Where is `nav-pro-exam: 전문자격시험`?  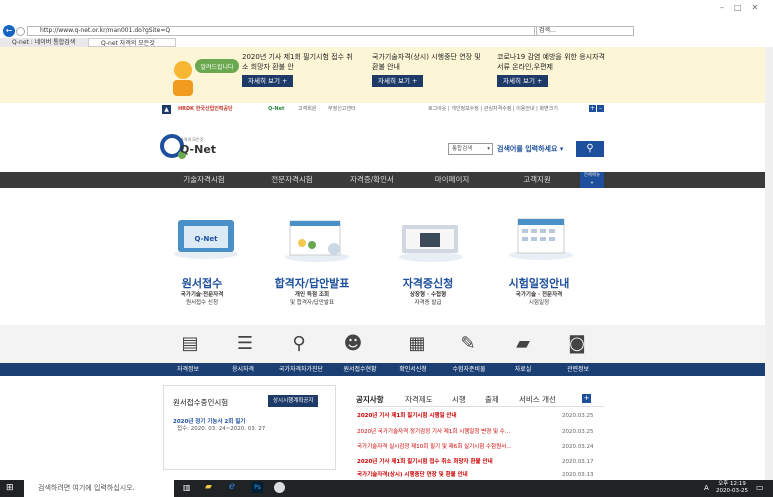
nav-pro-exam: 전문자격시험 is located at coordinates (292, 180).